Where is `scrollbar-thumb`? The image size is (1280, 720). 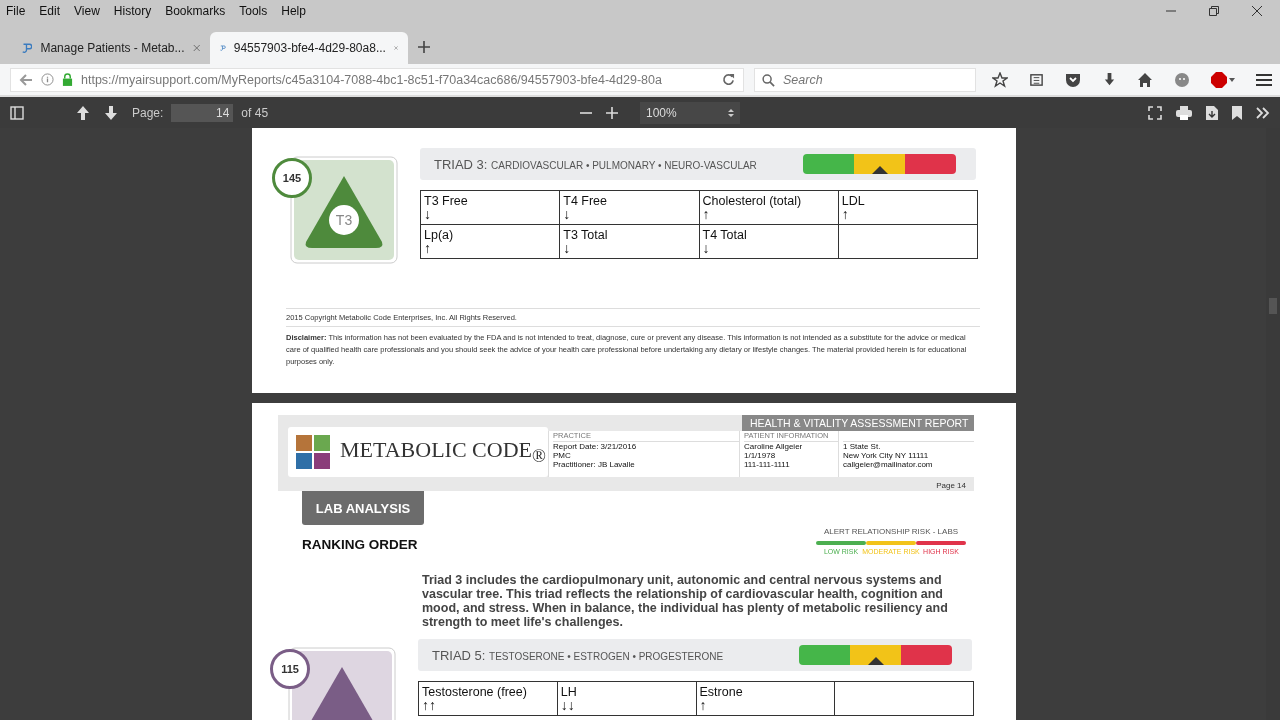
scrollbar-thumb is located at coordinates (1273, 306).